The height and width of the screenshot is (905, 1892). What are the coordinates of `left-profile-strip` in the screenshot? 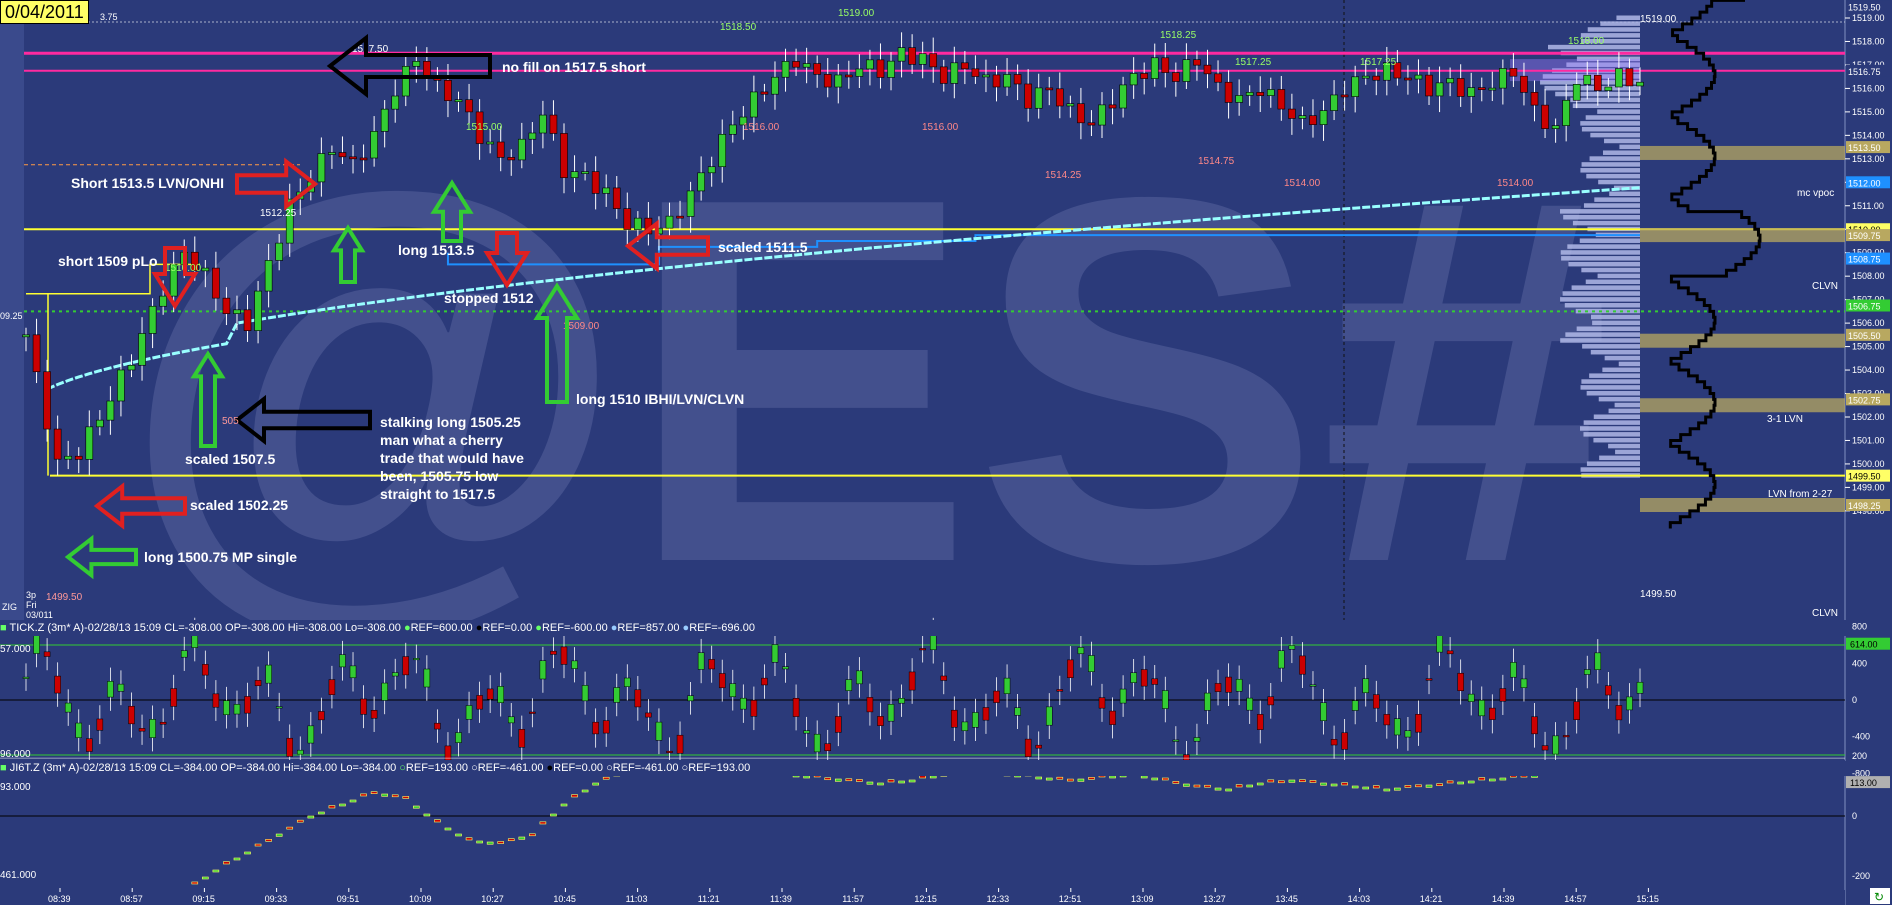 It's located at (12, 310).